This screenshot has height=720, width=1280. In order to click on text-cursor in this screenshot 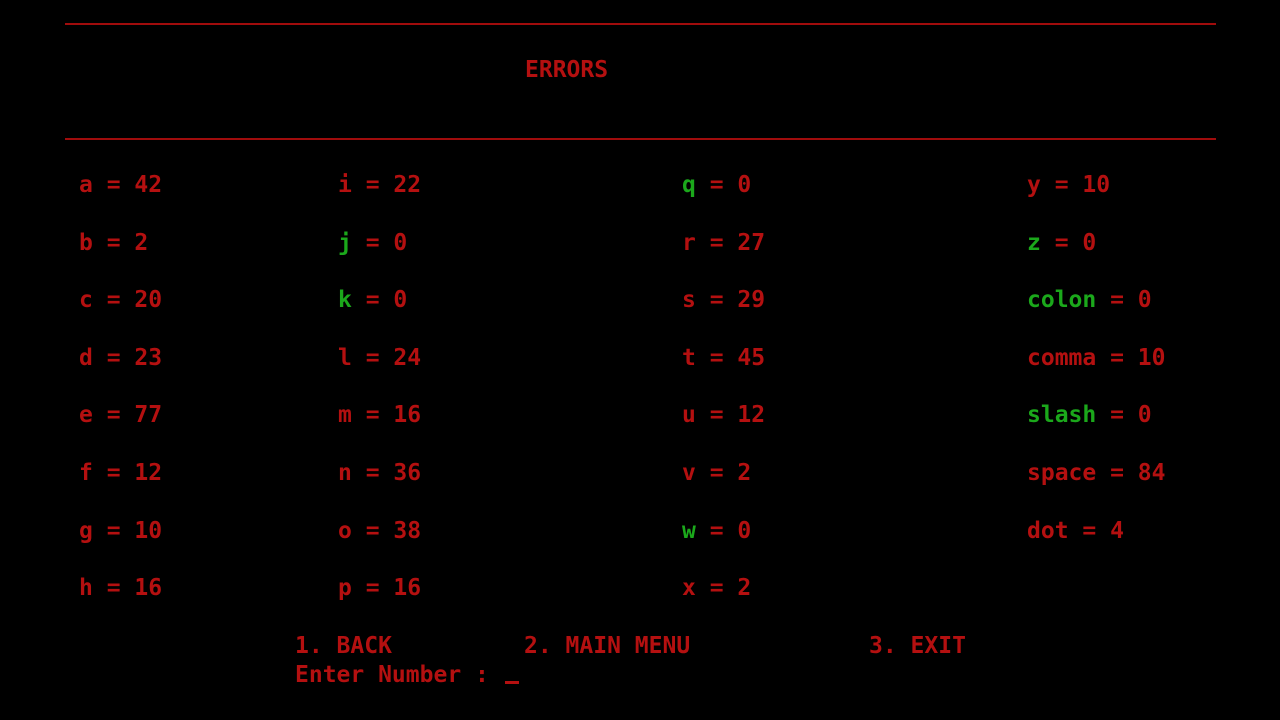, I will do `click(511, 682)`.